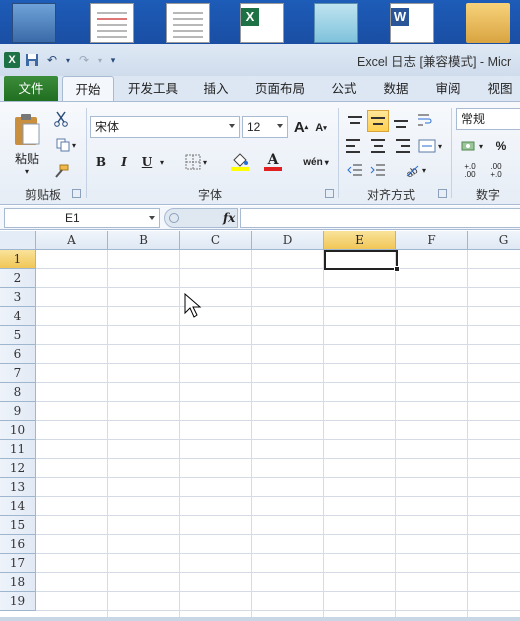 This screenshot has width=520, height=621. Describe the element at coordinates (147, 162) in the screenshot. I see `underline-button: U` at that location.